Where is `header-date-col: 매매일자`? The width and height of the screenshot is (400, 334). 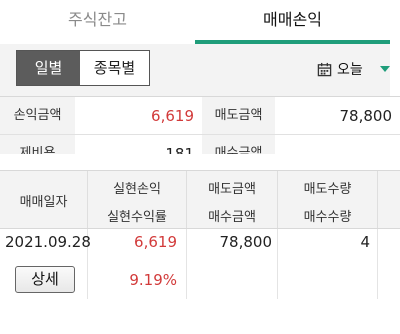 header-date-col: 매매일자 is located at coordinates (44, 199).